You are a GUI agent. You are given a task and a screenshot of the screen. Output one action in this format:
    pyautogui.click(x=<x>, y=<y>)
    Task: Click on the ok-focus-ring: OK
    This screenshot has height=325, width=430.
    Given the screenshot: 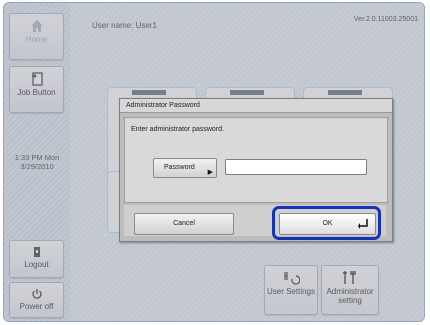 What is the action you would take?
    pyautogui.click(x=326, y=223)
    